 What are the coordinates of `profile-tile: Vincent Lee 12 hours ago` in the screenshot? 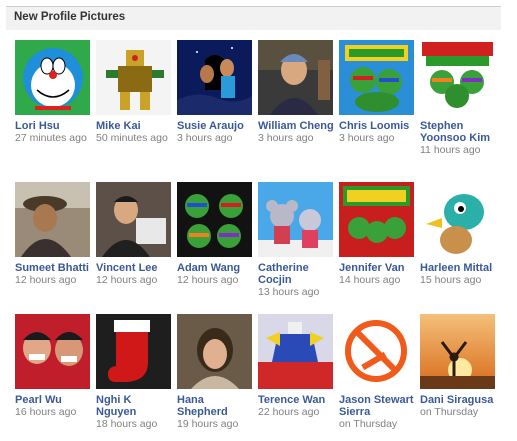 It's located at (136, 248).